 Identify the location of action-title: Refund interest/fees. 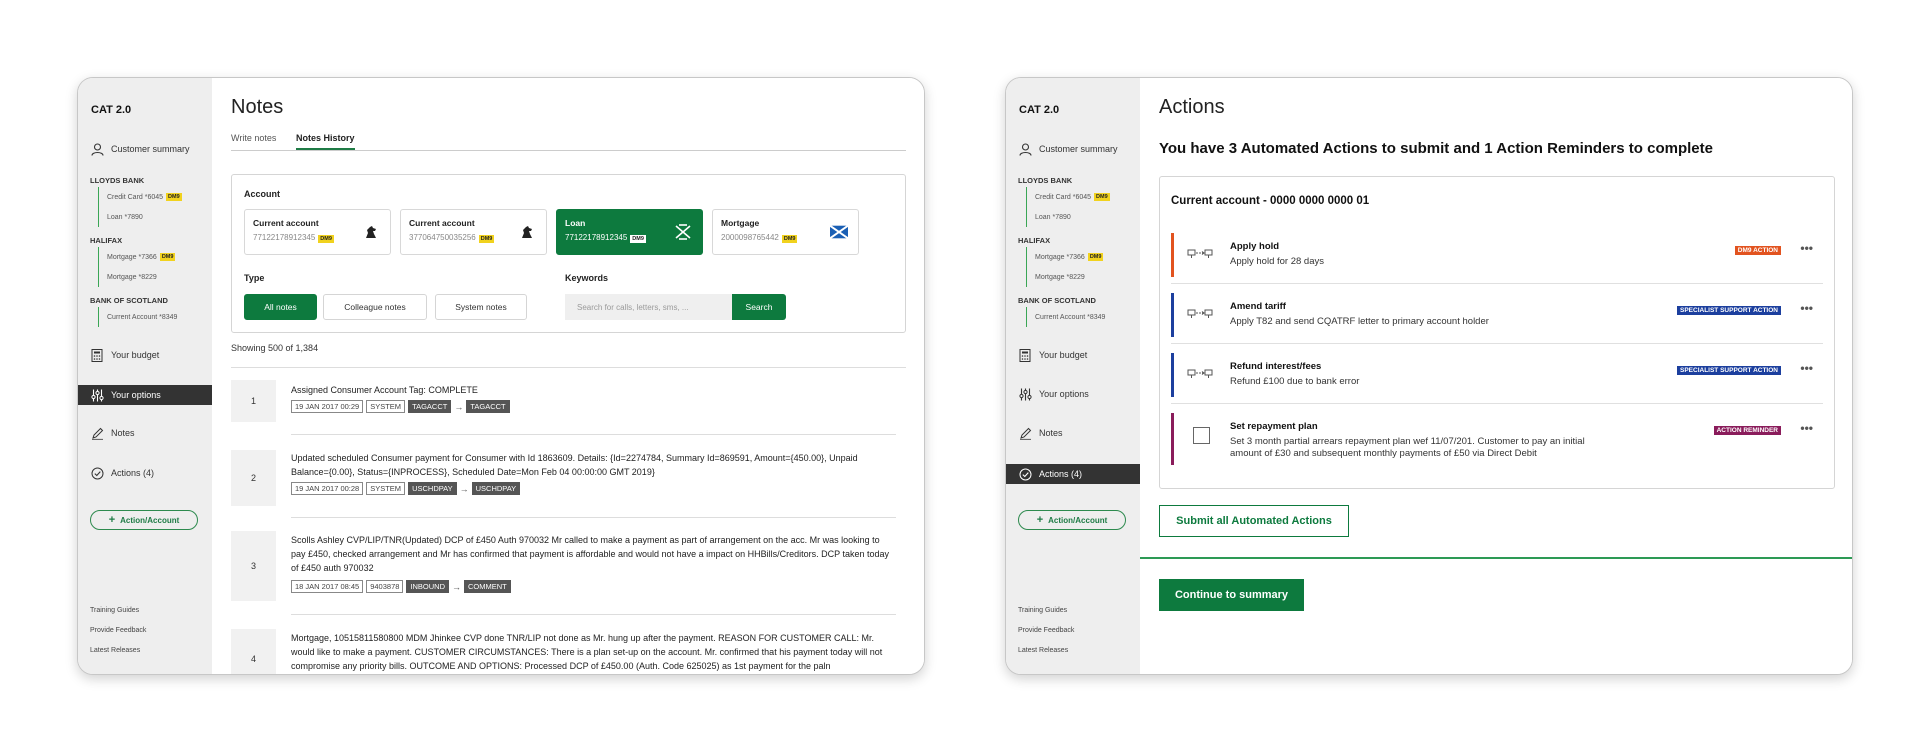
(1276, 366).